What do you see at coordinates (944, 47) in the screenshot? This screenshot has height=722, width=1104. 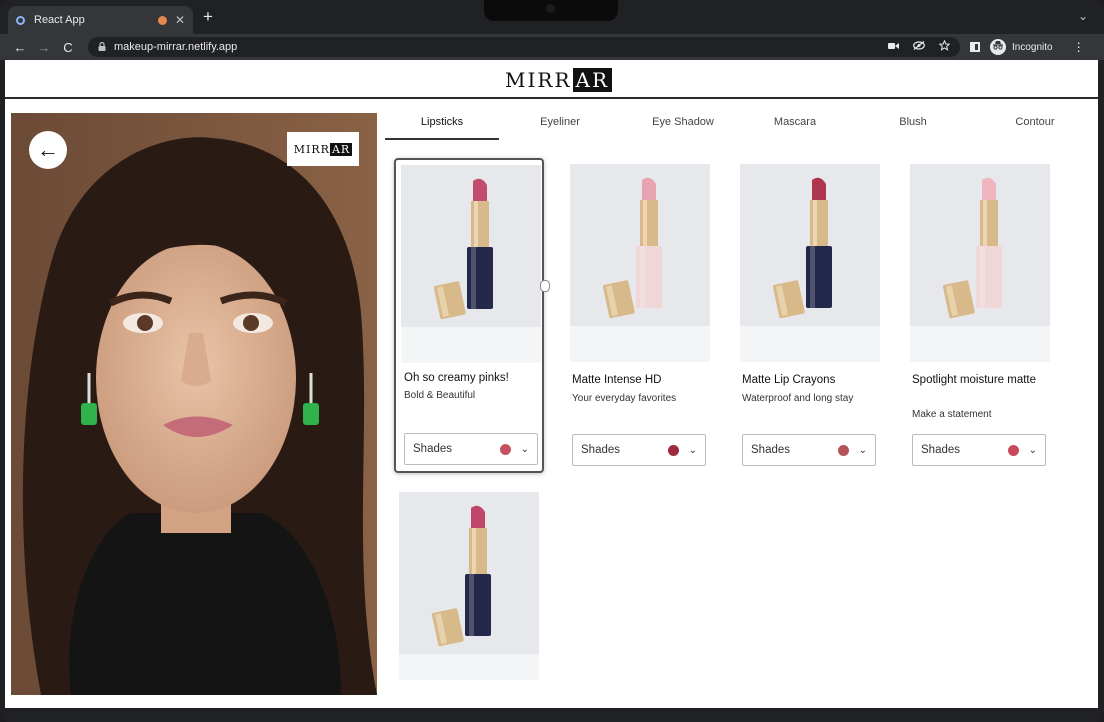 I see `star-icon` at bounding box center [944, 47].